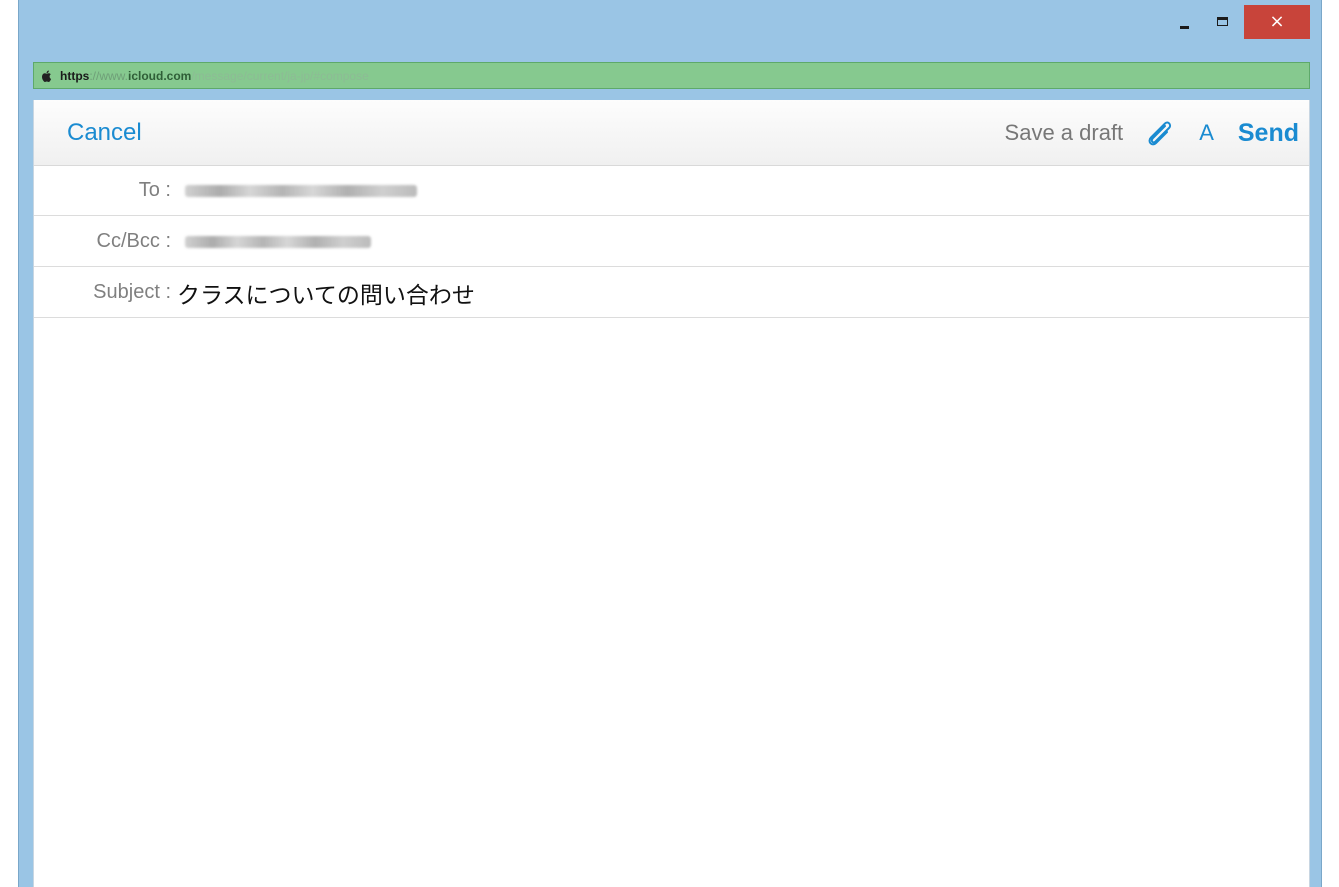 This screenshot has width=1339, height=887. Describe the element at coordinates (108, 75) in the screenshot. I see `url-separator: ://www.` at that location.